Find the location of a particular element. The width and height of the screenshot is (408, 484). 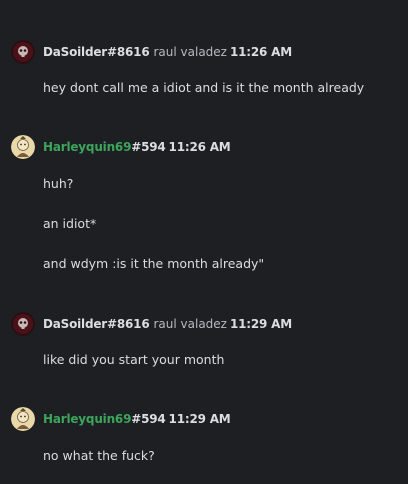

message-text: like did you start your month is located at coordinates (134, 359).